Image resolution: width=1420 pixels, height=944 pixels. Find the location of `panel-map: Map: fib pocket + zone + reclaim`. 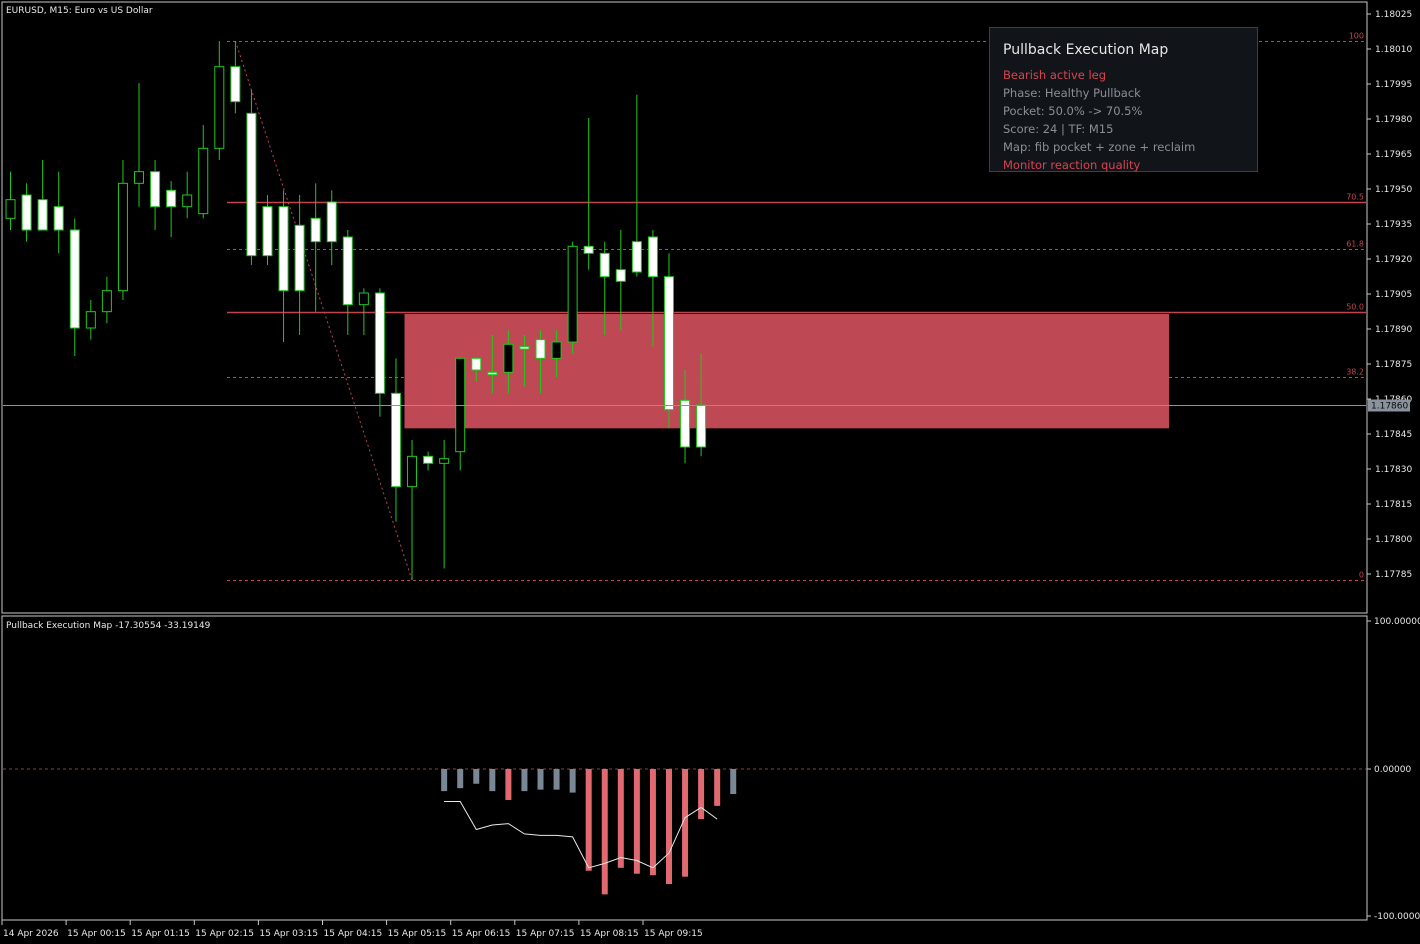

panel-map: Map: fib pocket + zone + reclaim is located at coordinates (1099, 147).